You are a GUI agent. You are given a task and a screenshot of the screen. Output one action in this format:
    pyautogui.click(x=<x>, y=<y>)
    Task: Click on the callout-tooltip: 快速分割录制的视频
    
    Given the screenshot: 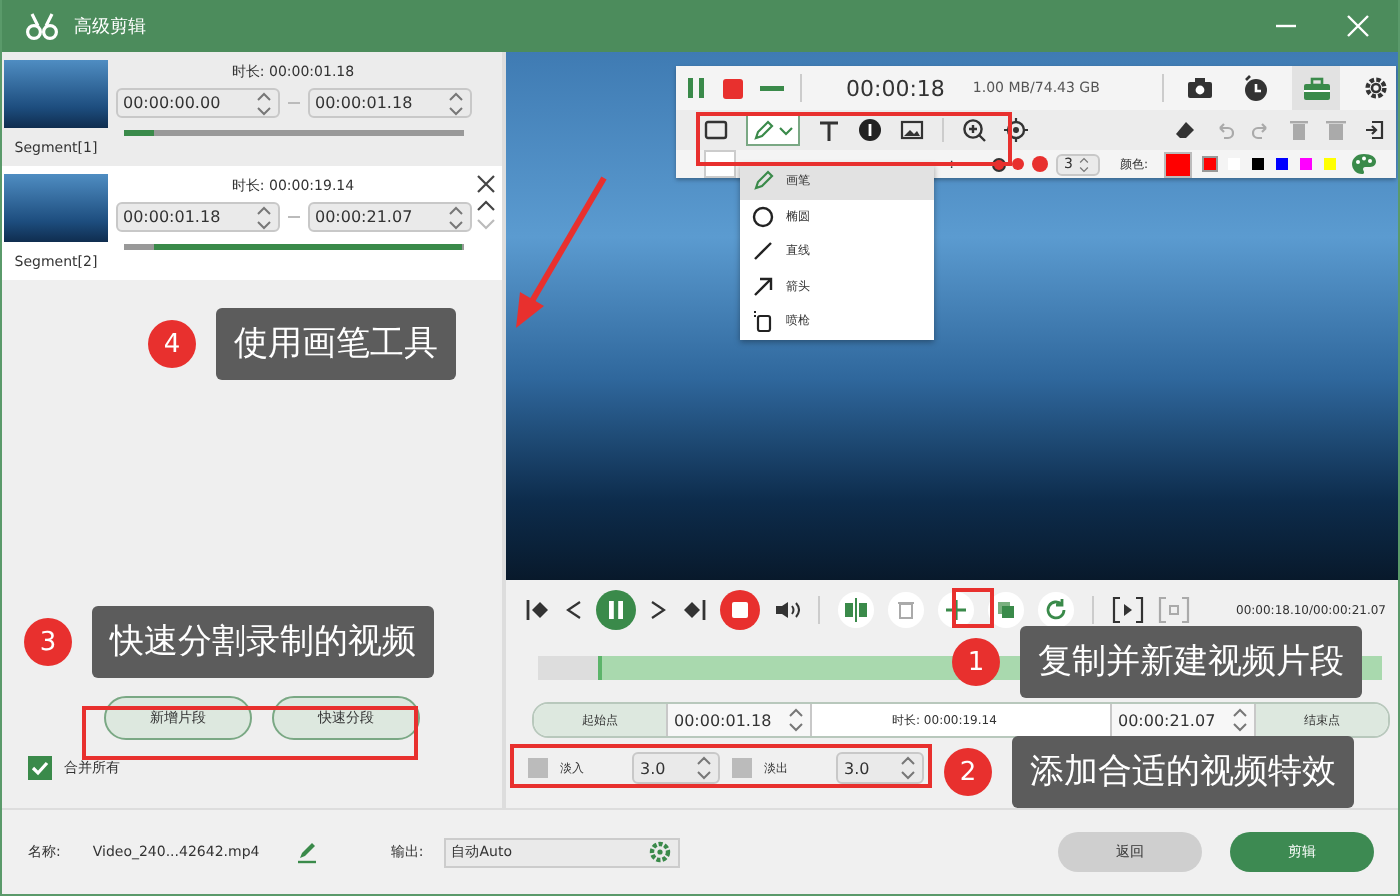 What is the action you would take?
    pyautogui.click(x=263, y=642)
    